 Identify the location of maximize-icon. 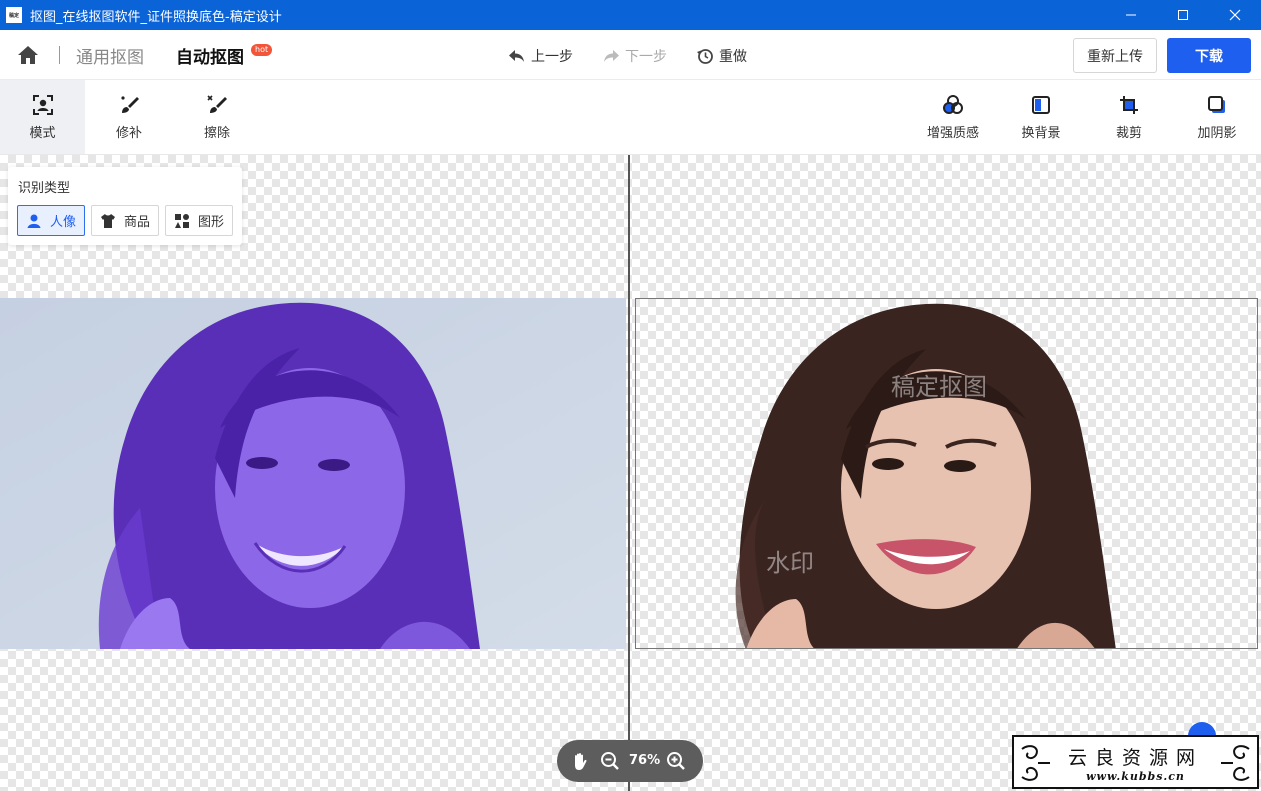
(1183, 15).